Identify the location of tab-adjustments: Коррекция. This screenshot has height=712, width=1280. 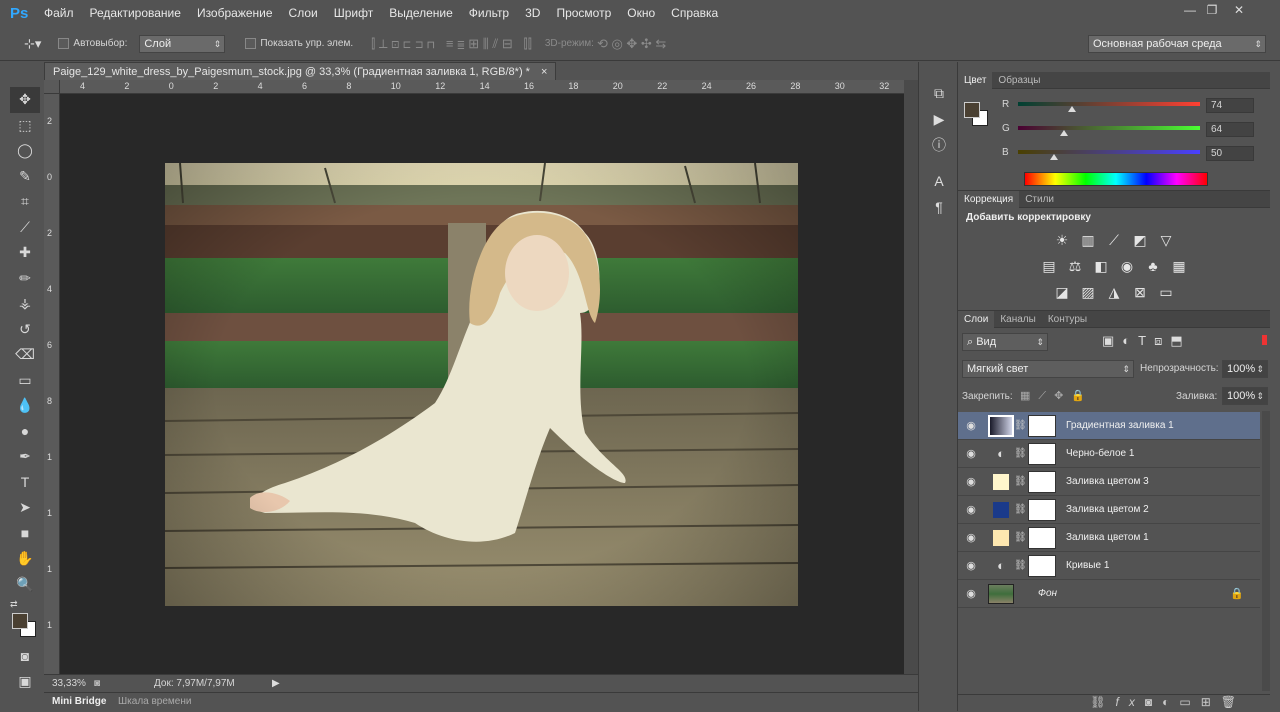
(989, 199).